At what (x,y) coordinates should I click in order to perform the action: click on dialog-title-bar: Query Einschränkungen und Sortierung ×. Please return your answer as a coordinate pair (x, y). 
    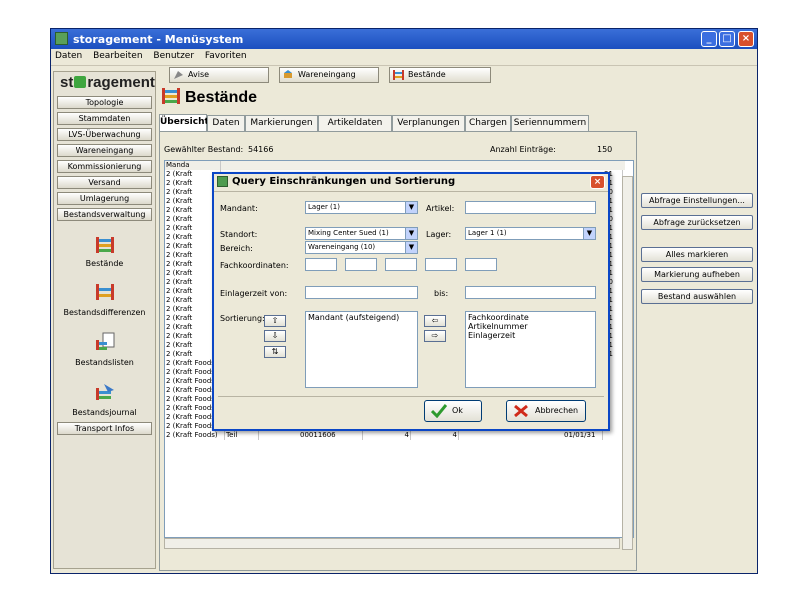
    Looking at the image, I should click on (411, 183).